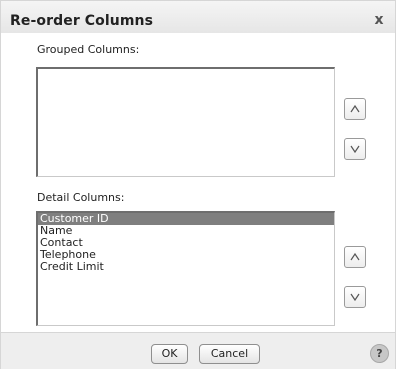 The height and width of the screenshot is (369, 396). I want to click on dialog-title: Re-order Columns, so click(82, 21).